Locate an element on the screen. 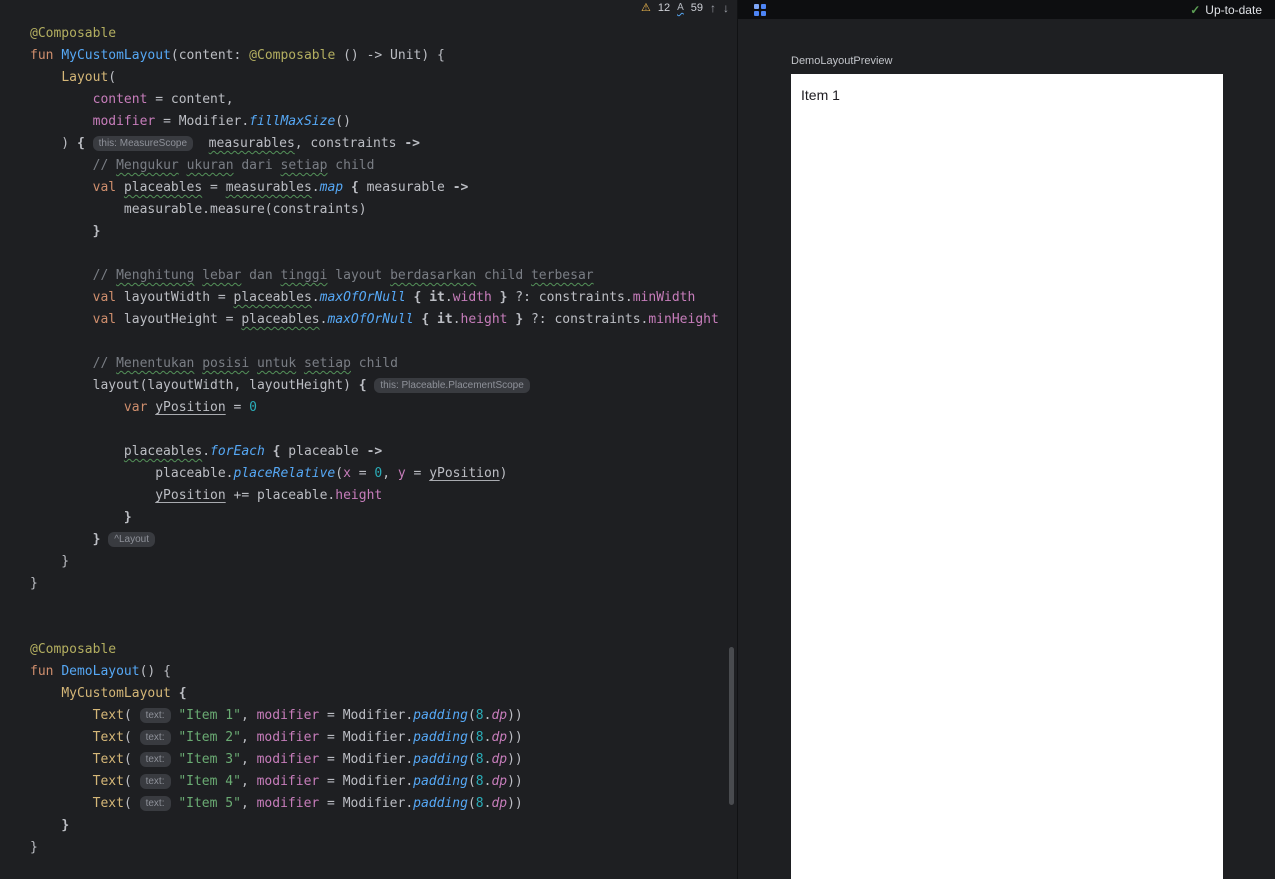 The image size is (1275, 879). code-line: // Mengukur ukuran dari setiap child is located at coordinates (383, 166).